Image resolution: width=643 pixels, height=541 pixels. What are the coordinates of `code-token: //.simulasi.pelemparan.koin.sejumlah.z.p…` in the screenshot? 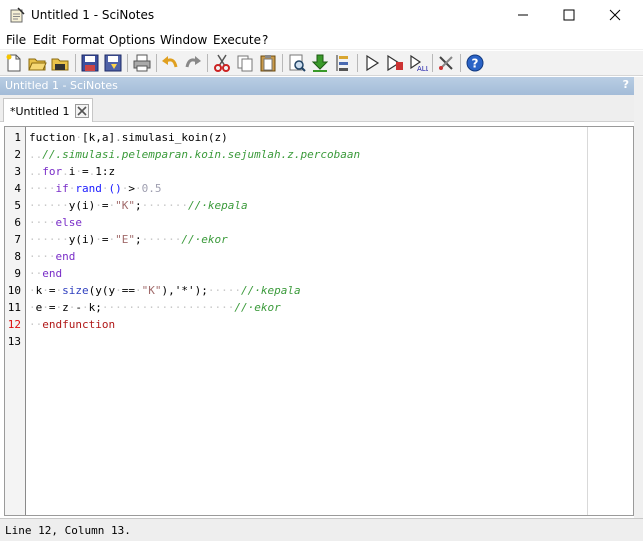 It's located at (201, 154).